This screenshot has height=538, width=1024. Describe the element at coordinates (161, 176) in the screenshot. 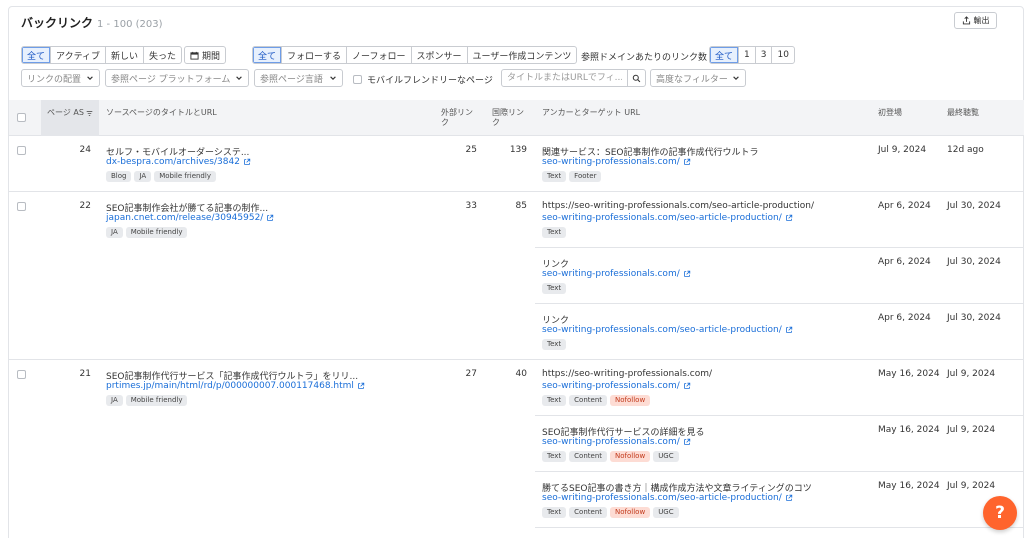

I see `source-tags: Blog JA Mobile friendly` at that location.